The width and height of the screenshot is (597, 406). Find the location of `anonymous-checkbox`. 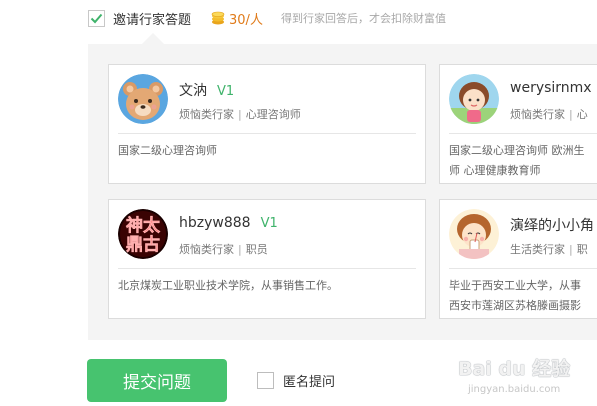

anonymous-checkbox is located at coordinates (265, 380).